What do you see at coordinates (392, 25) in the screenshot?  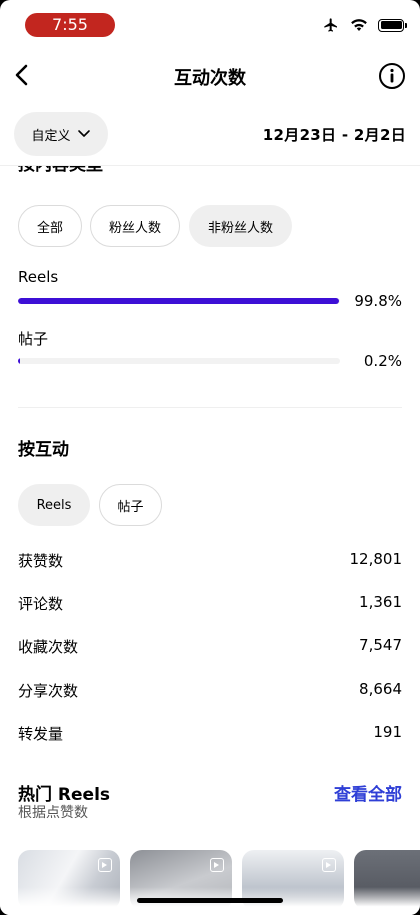 I see `battery-icon` at bounding box center [392, 25].